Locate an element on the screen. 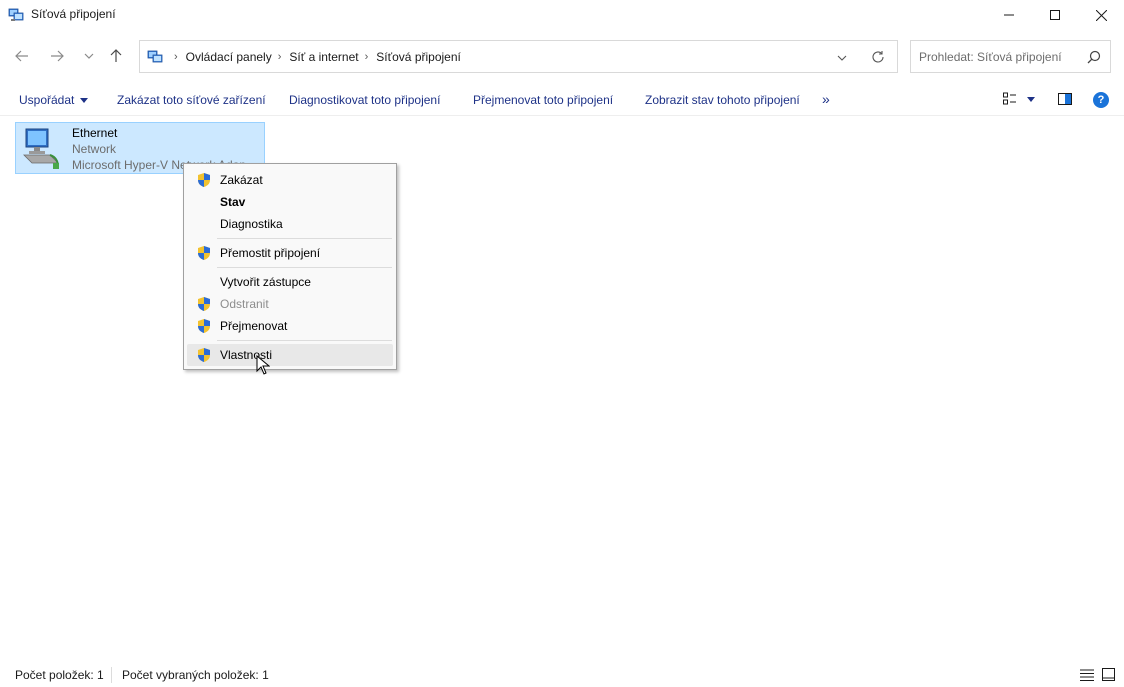 The height and width of the screenshot is (687, 1124). title-bar: Síťová připojení is located at coordinates (562, 15).